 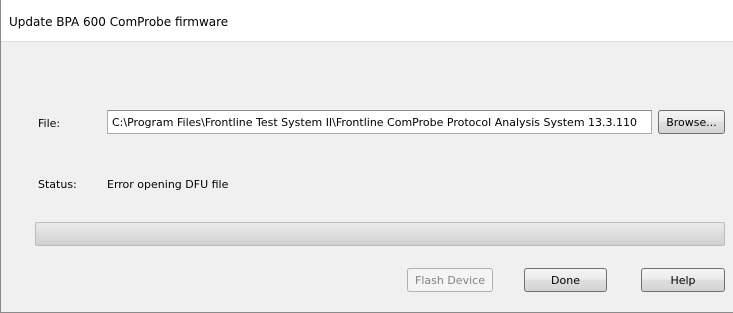 I want to click on help-button: Help, so click(x=683, y=280).